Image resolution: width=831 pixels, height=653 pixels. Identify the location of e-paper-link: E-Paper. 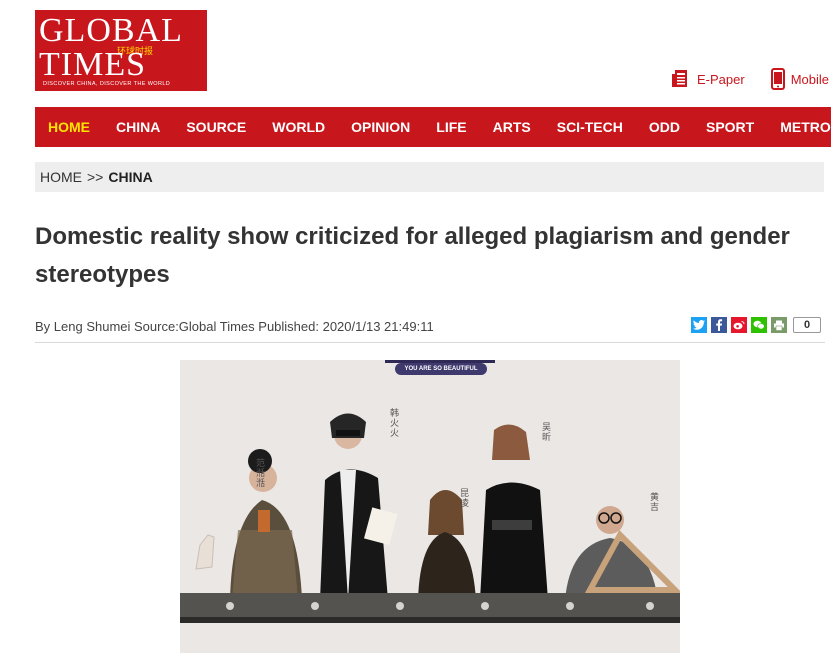
(708, 79).